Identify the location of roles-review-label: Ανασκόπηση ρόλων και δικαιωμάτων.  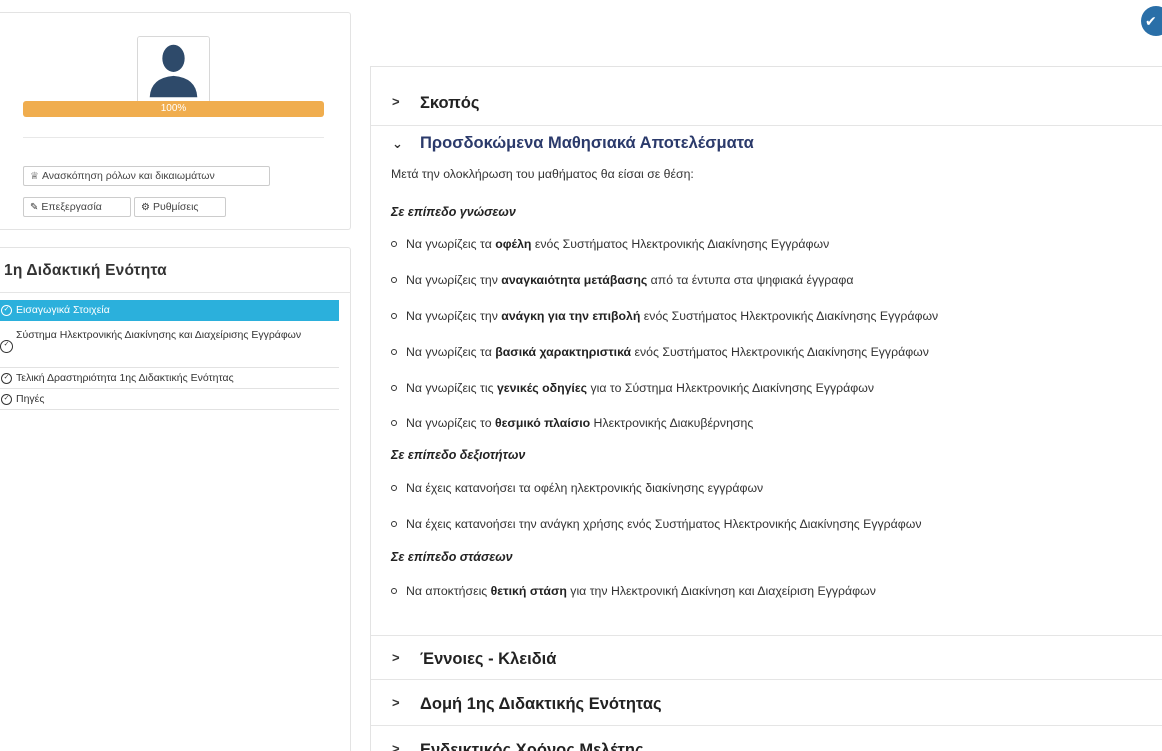
(128, 176).